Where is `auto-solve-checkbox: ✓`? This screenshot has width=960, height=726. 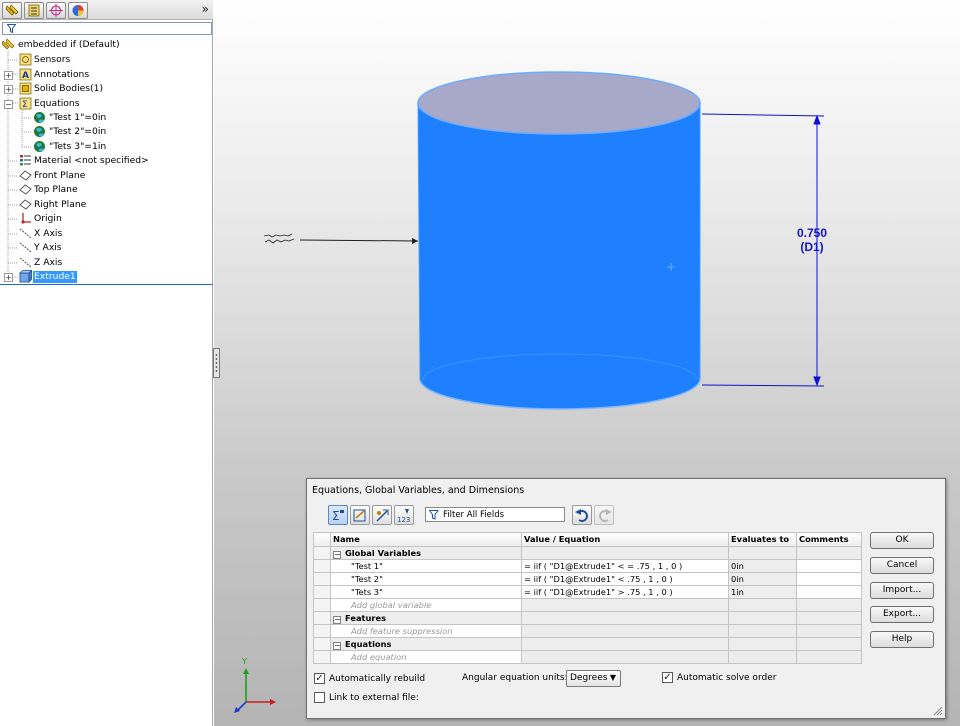
auto-solve-checkbox: ✓ is located at coordinates (667, 677).